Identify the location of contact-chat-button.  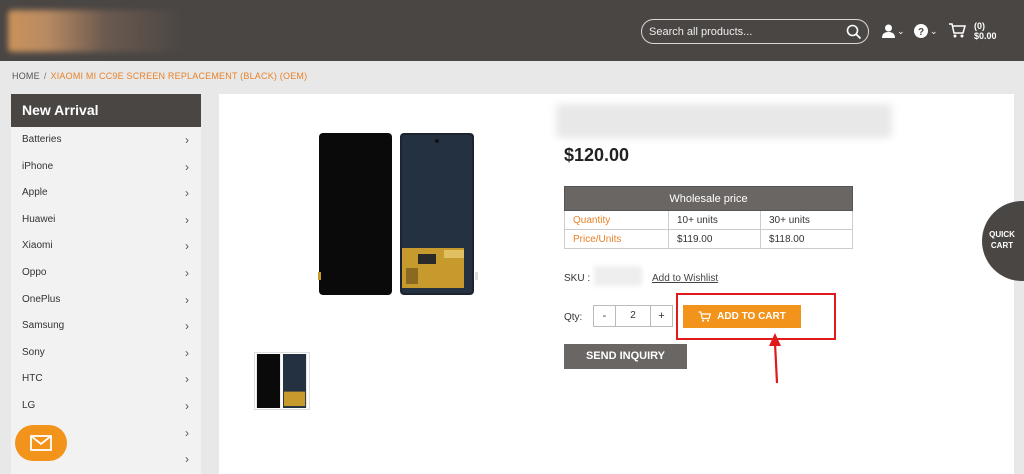
(41, 443).